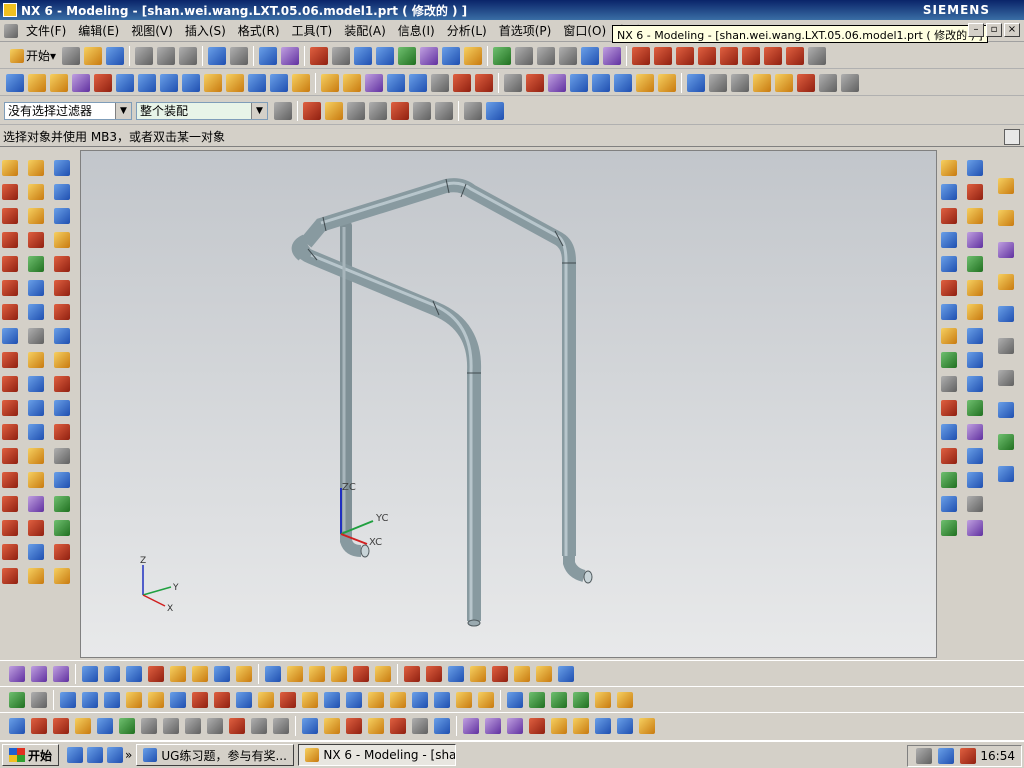 The width and height of the screenshot is (1024, 768). What do you see at coordinates (10, 360) in the screenshot?
I see `offset-curve-icon` at bounding box center [10, 360].